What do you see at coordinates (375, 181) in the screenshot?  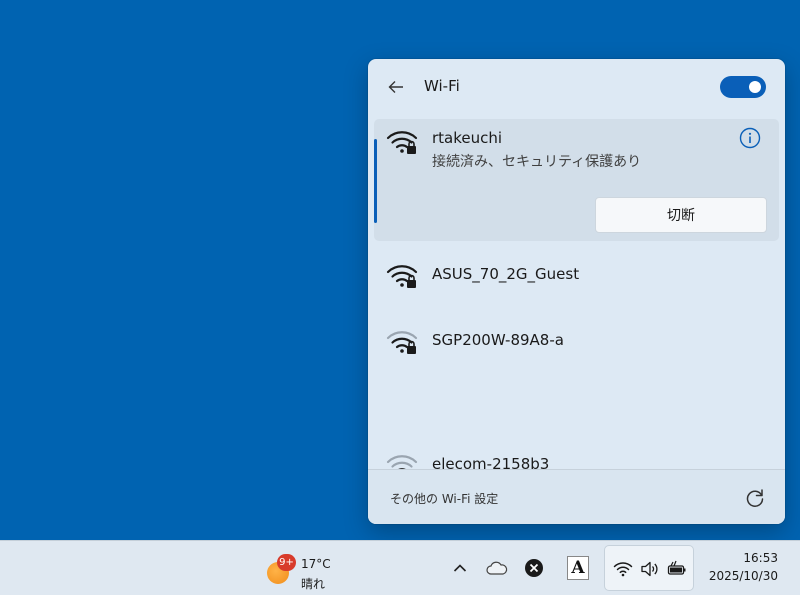 I see `selection-accent-bar` at bounding box center [375, 181].